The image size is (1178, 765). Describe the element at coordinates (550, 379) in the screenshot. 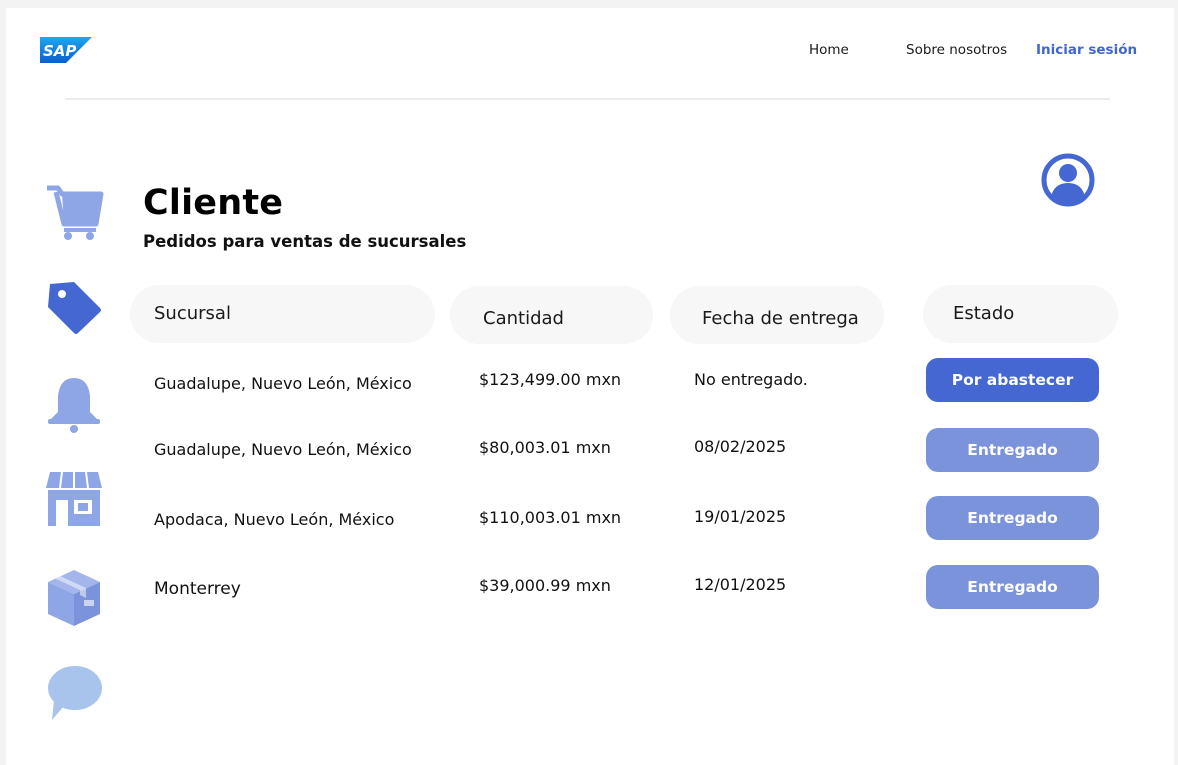

I see `table-cell-amount: $123,499.00 mxn` at that location.